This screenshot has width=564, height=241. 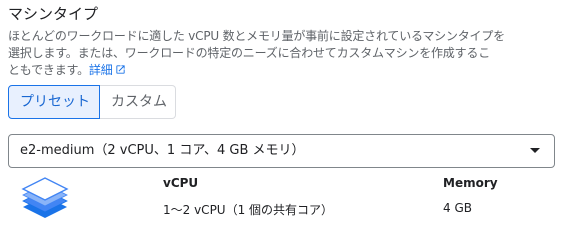 I want to click on vcpu-value: 1～2 vCPU（1 個の共有コア）, so click(x=248, y=210).